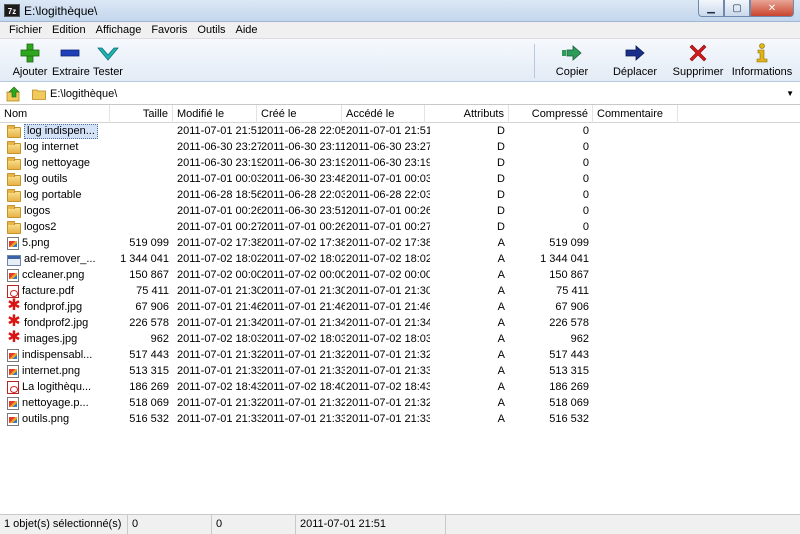  I want to click on cell-size: 226 578, so click(149, 323).